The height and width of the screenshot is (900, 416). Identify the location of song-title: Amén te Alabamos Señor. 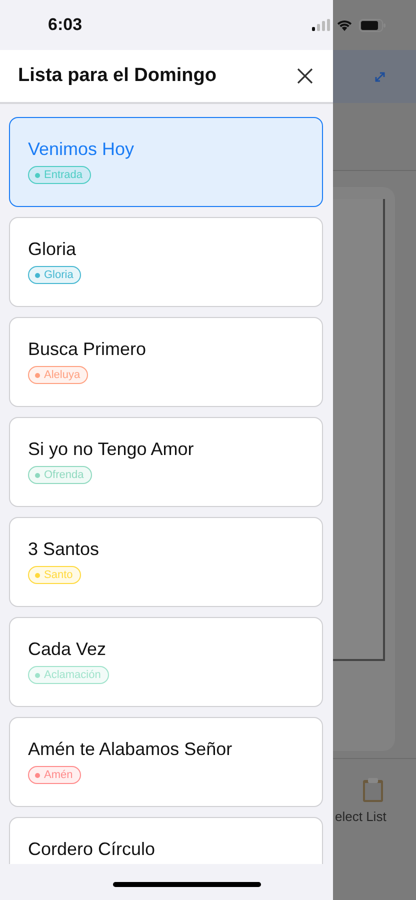
(131, 749).